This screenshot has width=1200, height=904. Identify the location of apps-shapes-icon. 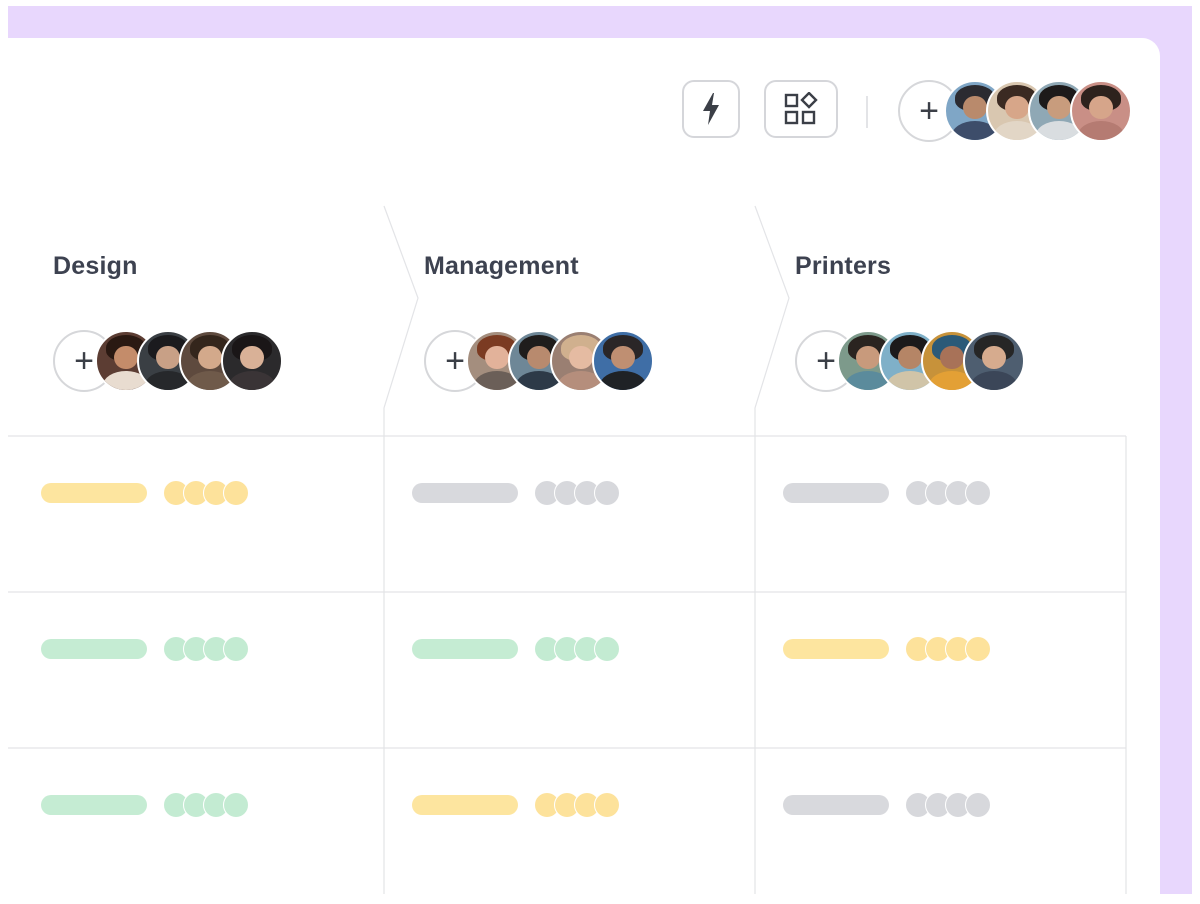
(801, 108).